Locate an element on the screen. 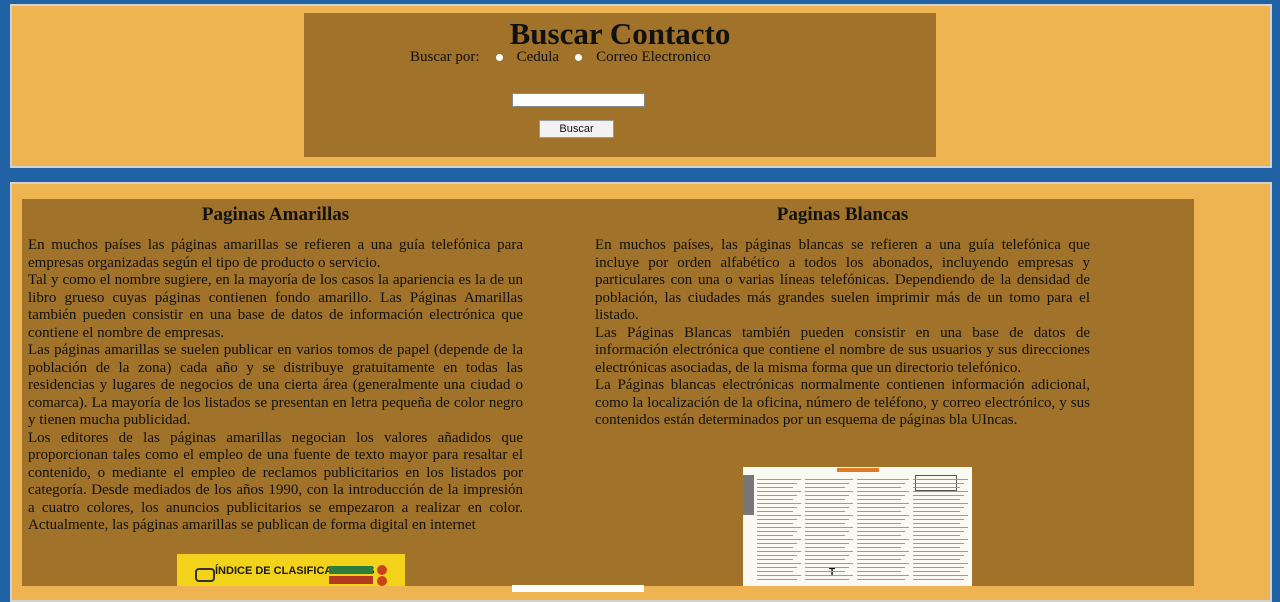 This screenshot has width=1280, height=602. image-letter: T is located at coordinates (832, 572).